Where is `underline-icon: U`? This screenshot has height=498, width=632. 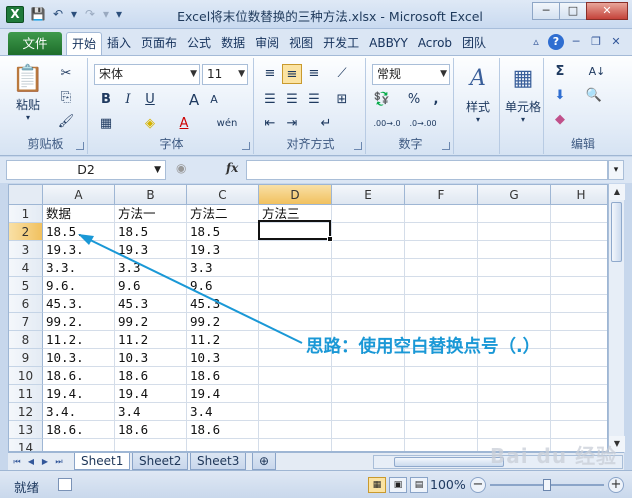 underline-icon: U is located at coordinates (150, 100).